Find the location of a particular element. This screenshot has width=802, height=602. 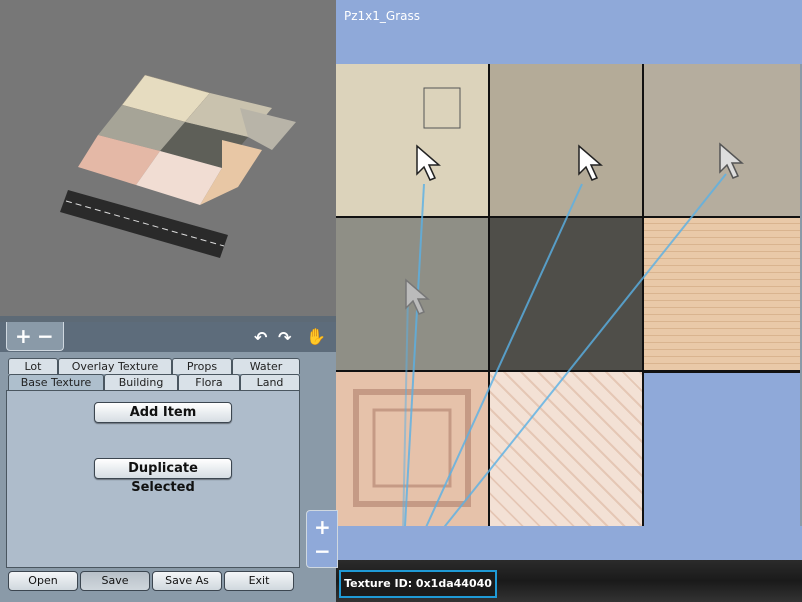

tab-overlay-texture: Overlay Texture is located at coordinates (115, 366).